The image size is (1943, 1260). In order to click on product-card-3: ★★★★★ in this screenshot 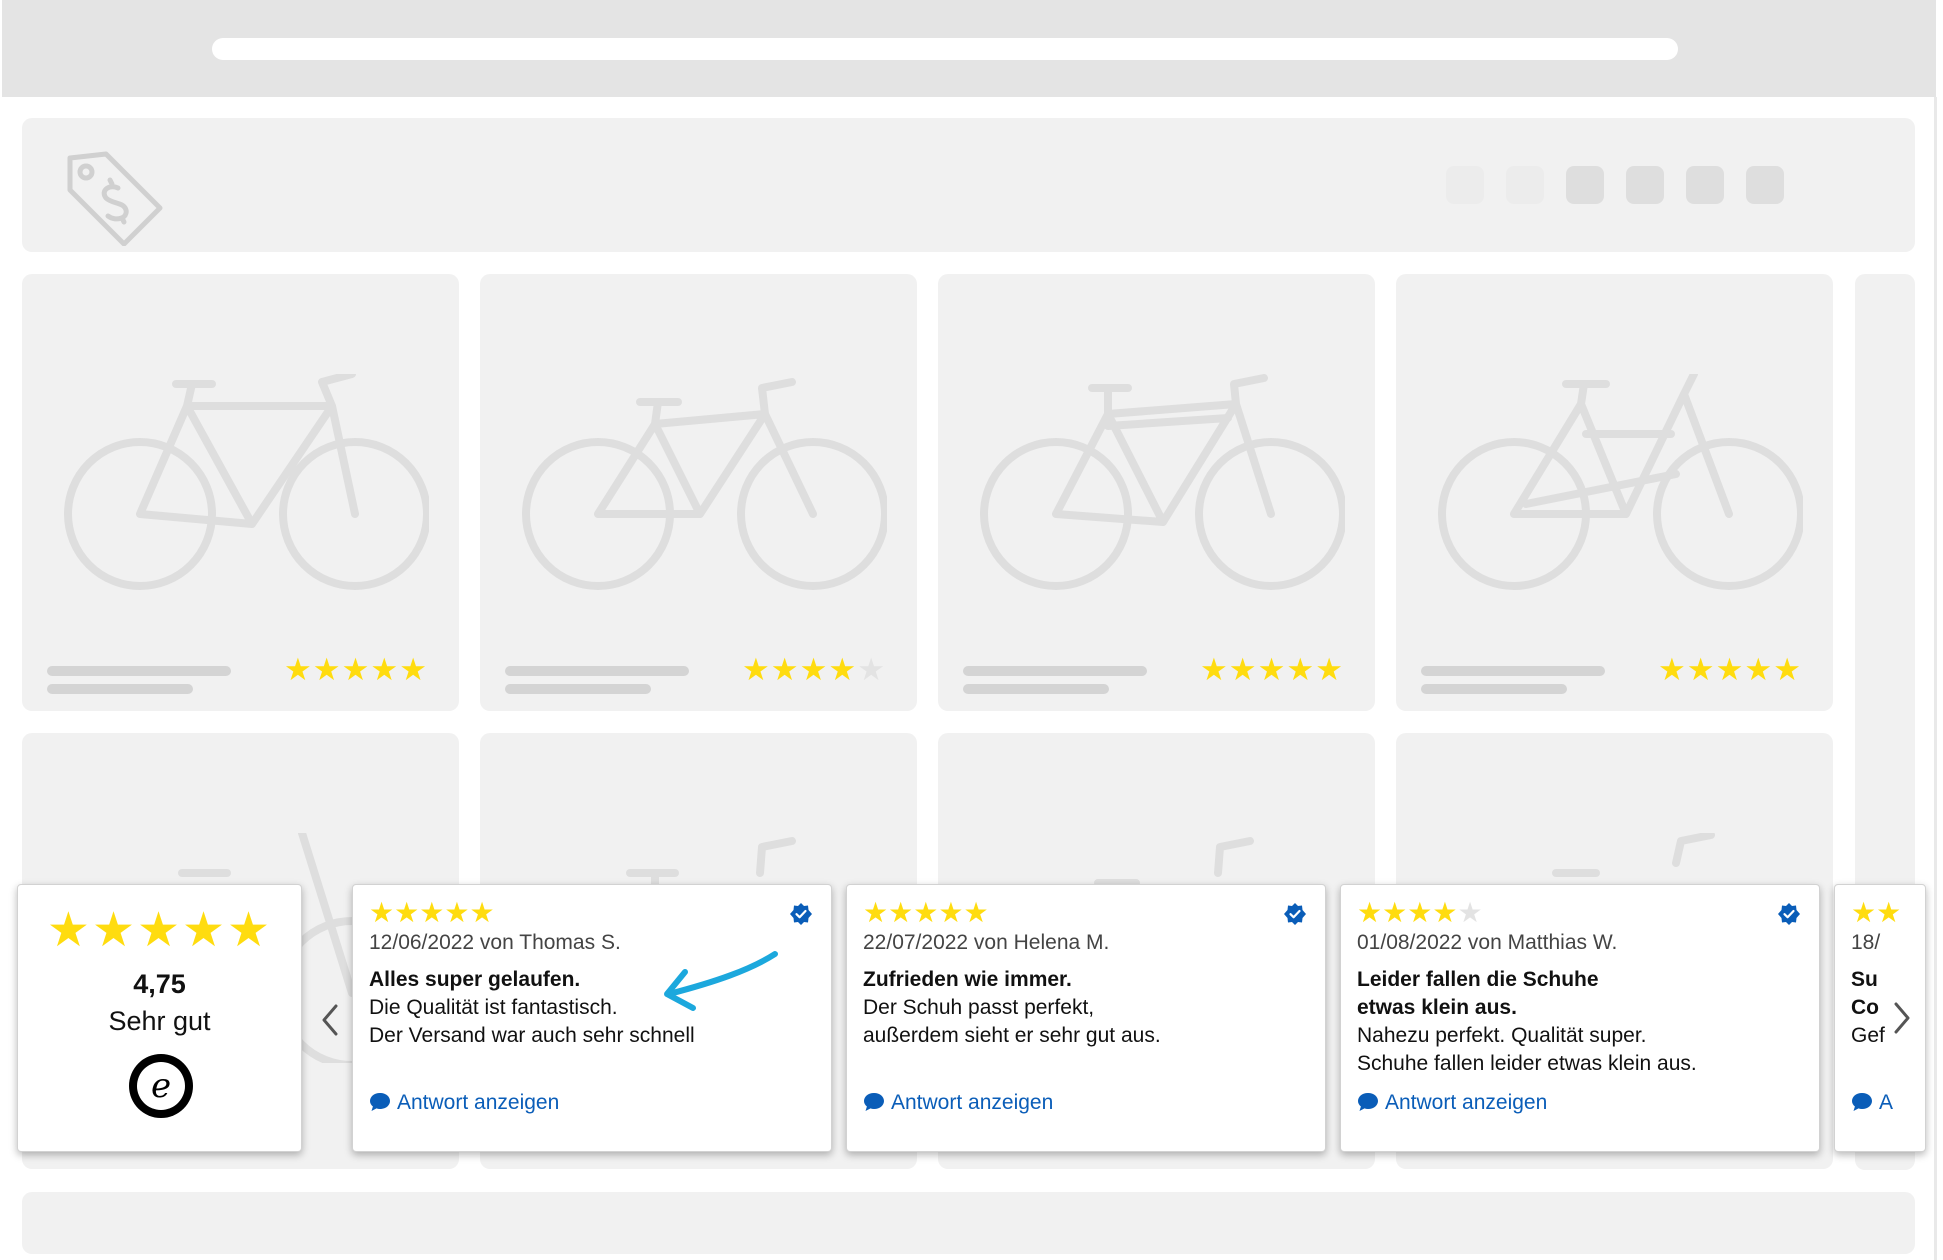, I will do `click(1156, 492)`.